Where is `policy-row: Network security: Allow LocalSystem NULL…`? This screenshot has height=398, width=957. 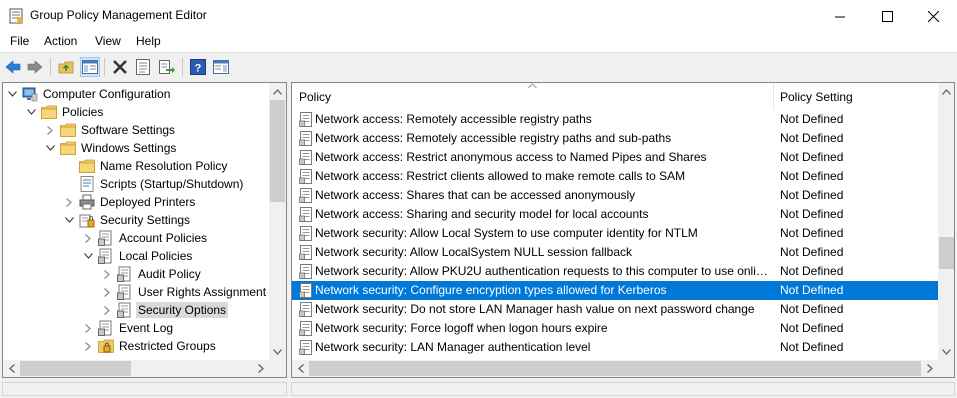
policy-row: Network security: Allow LocalSystem NULL… is located at coordinates (615, 252).